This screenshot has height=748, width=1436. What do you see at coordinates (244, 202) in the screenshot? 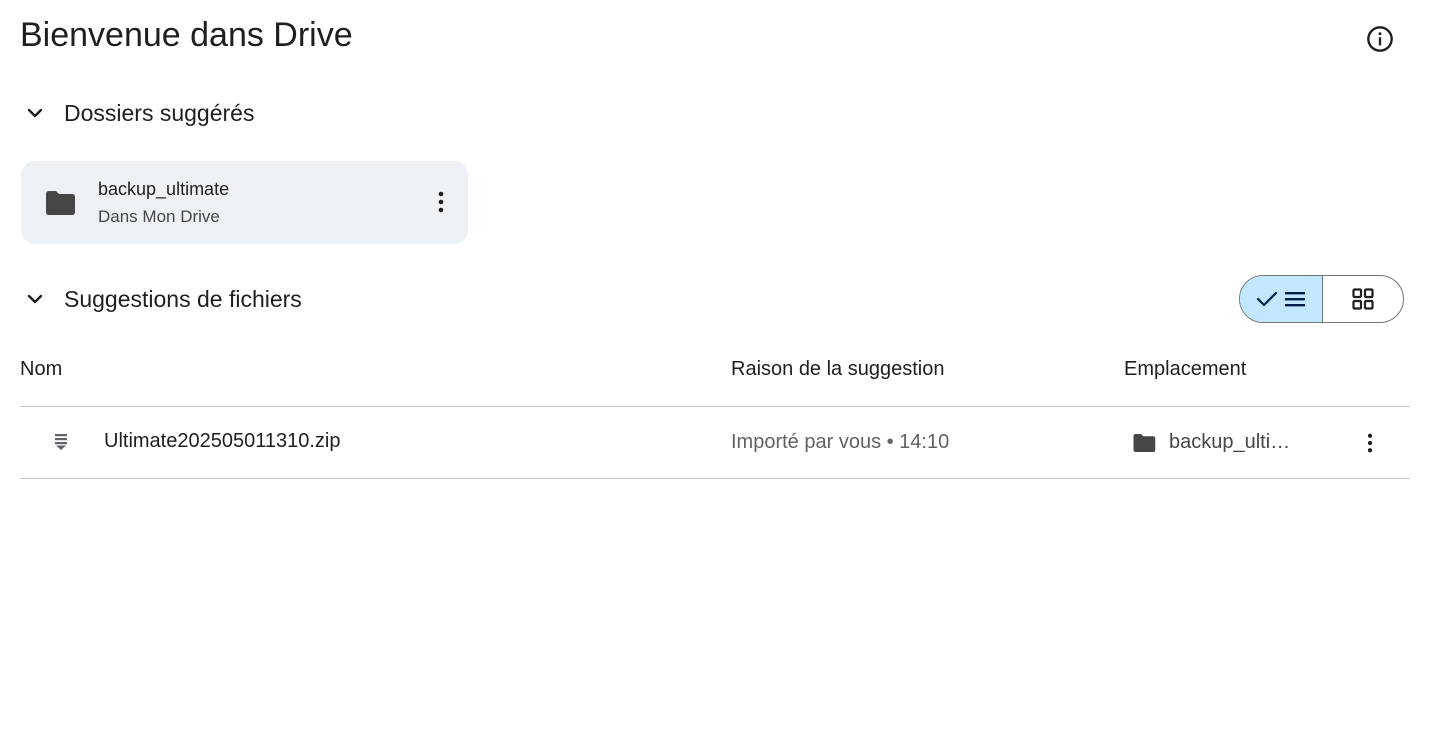
I see `folder-card: backup_ultimate Dans Mon Drive` at bounding box center [244, 202].